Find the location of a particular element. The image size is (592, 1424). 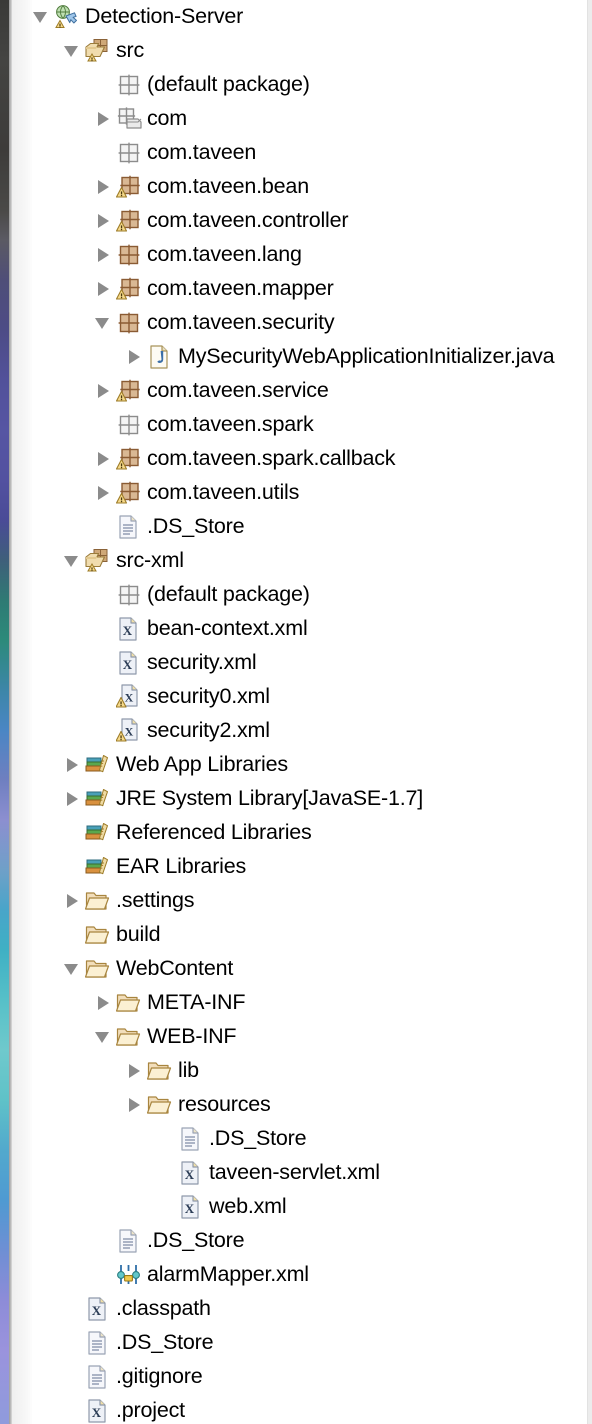

text-file-icon is located at coordinates (191, 1139).